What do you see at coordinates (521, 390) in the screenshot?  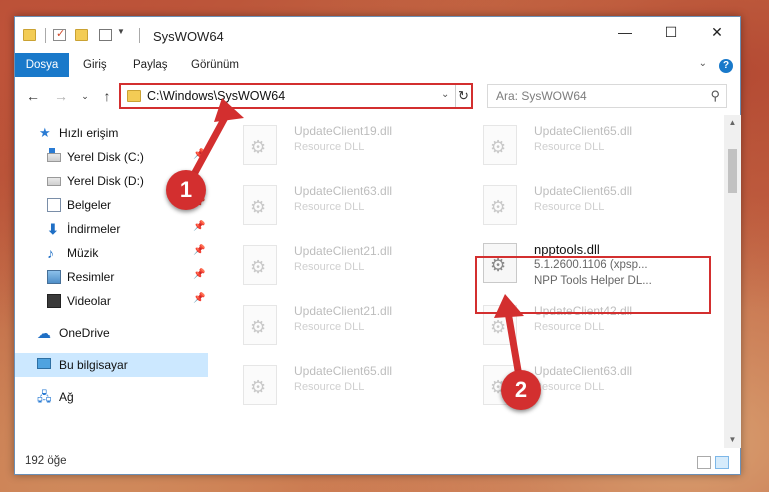 I see `step-2-badge: 2` at bounding box center [521, 390].